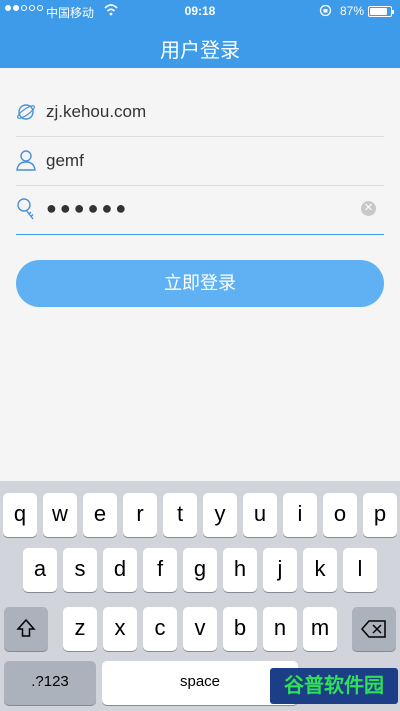 This screenshot has height=711, width=400. What do you see at coordinates (220, 515) in the screenshot?
I see `key-y: y` at bounding box center [220, 515].